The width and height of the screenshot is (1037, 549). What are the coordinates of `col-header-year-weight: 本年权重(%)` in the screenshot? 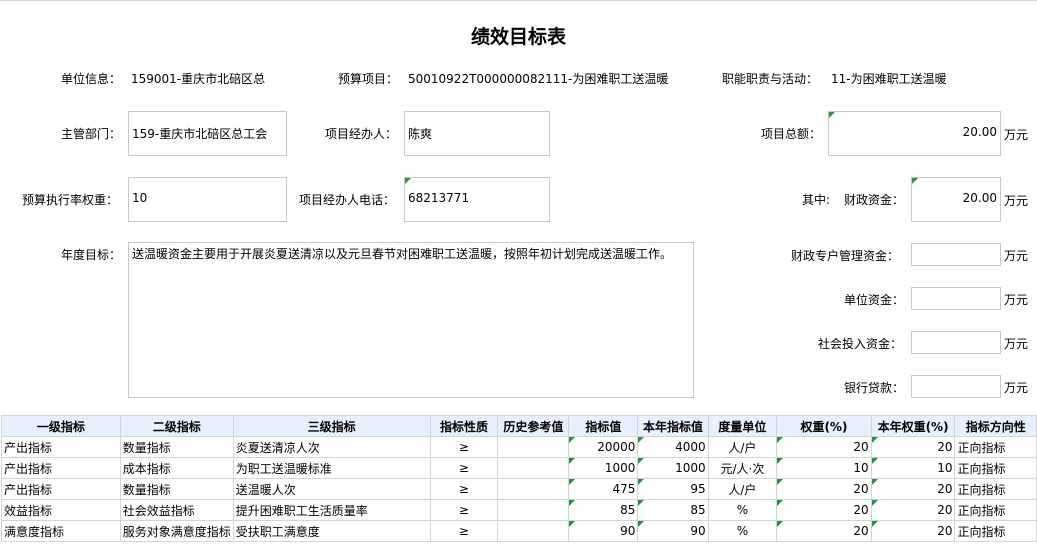 It's located at (913, 426).